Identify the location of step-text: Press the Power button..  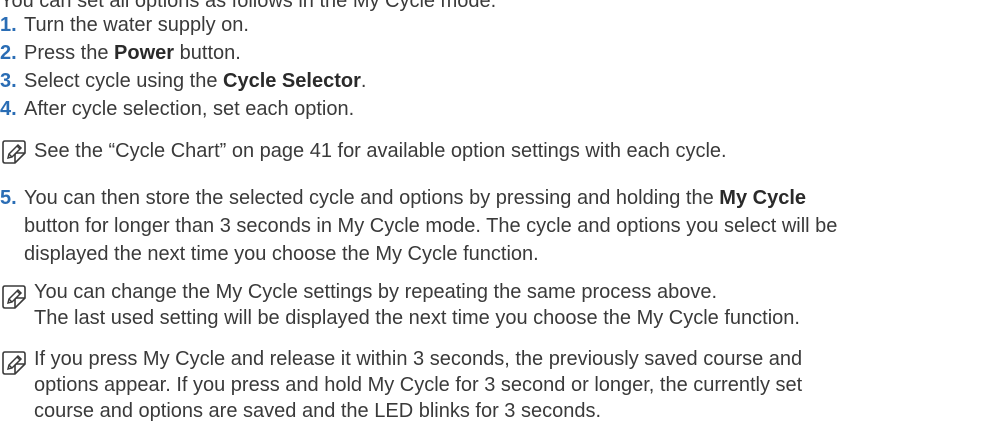
(132, 53).